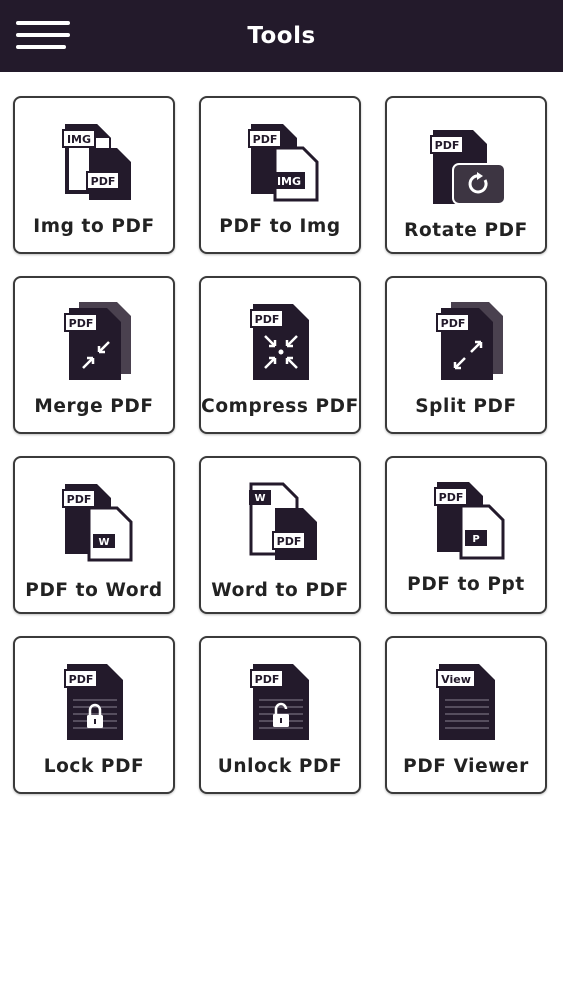  Describe the element at coordinates (93, 702) in the screenshot. I see `lock-pdf-icon: PDF` at that location.